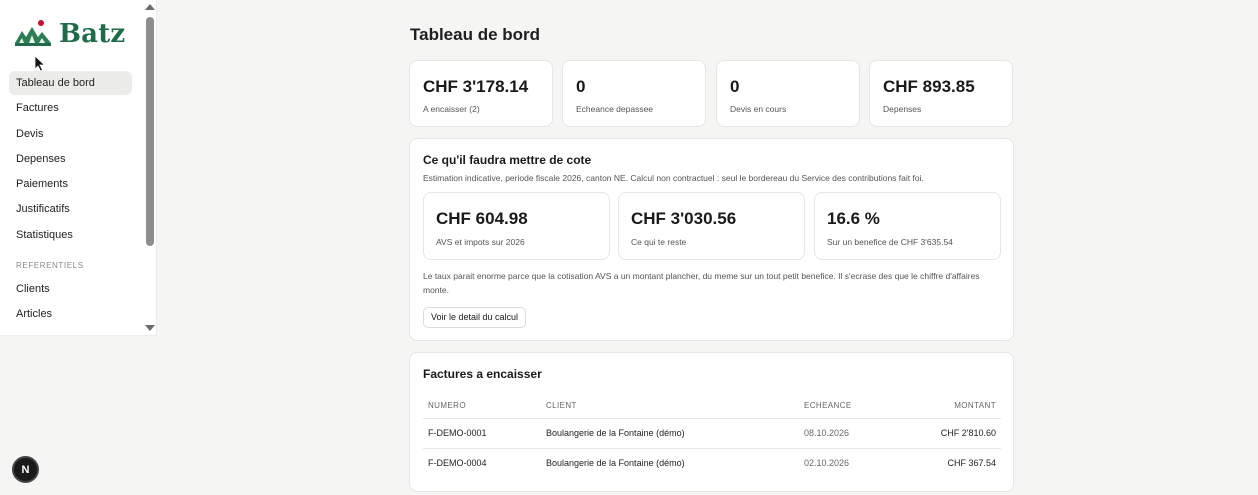 The width and height of the screenshot is (1258, 495). What do you see at coordinates (480, 242) in the screenshot?
I see `estimate-label: AVS et impots sur 2026` at bounding box center [480, 242].